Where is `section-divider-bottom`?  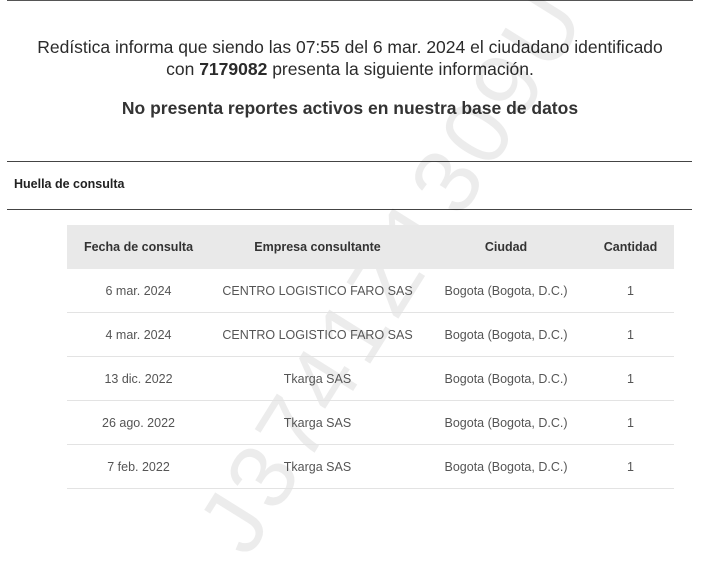 section-divider-bottom is located at coordinates (349, 209).